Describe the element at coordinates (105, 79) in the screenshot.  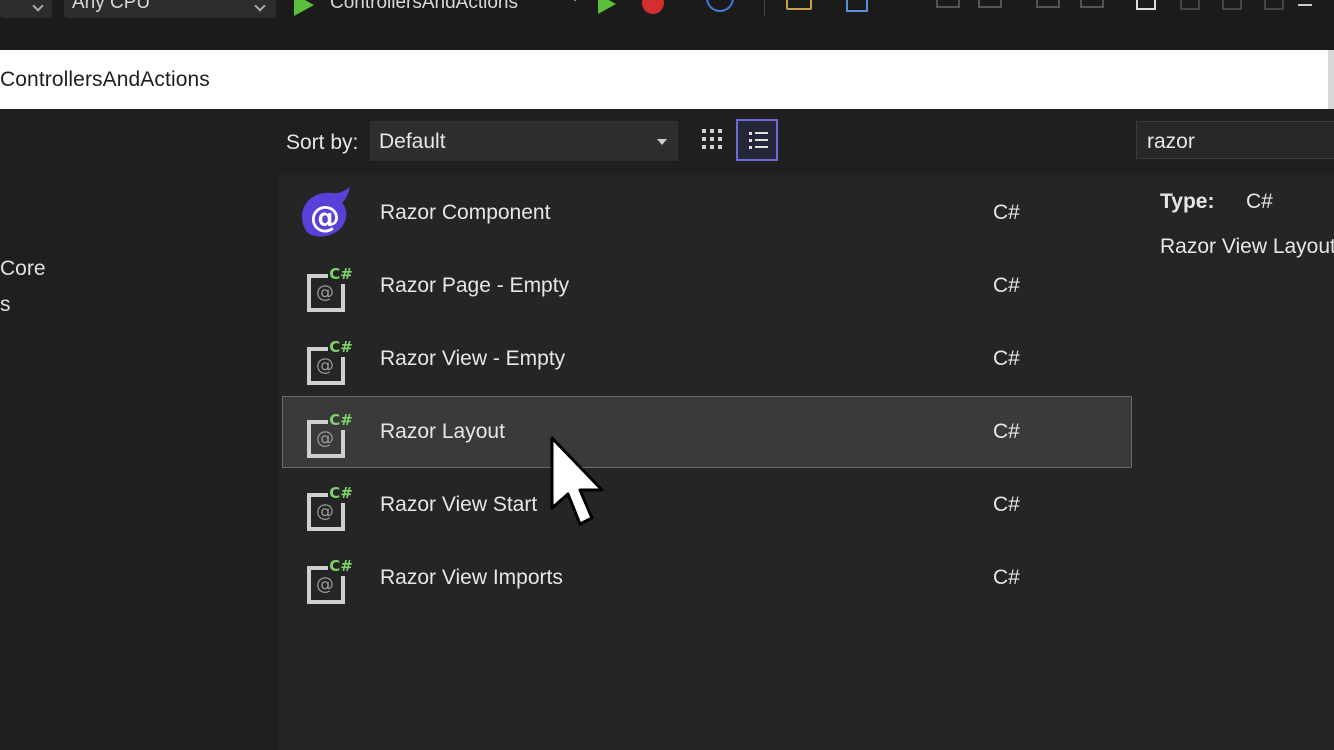
I see `dialog-title: ControllersAndActions` at that location.